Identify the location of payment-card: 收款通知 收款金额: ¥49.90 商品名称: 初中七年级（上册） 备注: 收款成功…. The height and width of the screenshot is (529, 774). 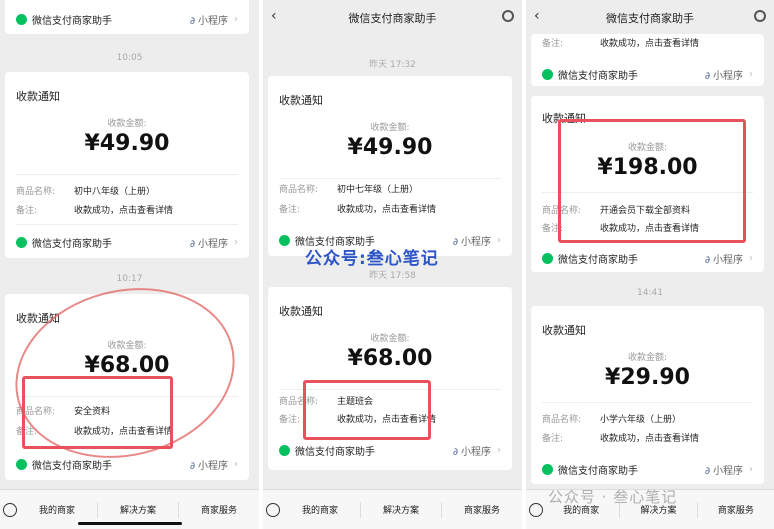
(390, 166).